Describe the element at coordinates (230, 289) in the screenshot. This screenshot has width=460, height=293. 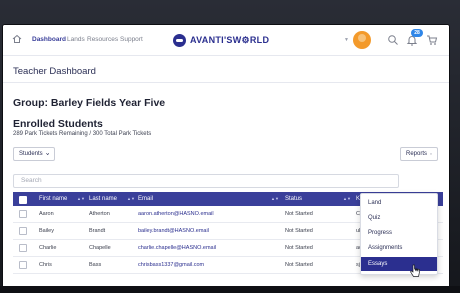
I see `device-bottom-edge` at that location.